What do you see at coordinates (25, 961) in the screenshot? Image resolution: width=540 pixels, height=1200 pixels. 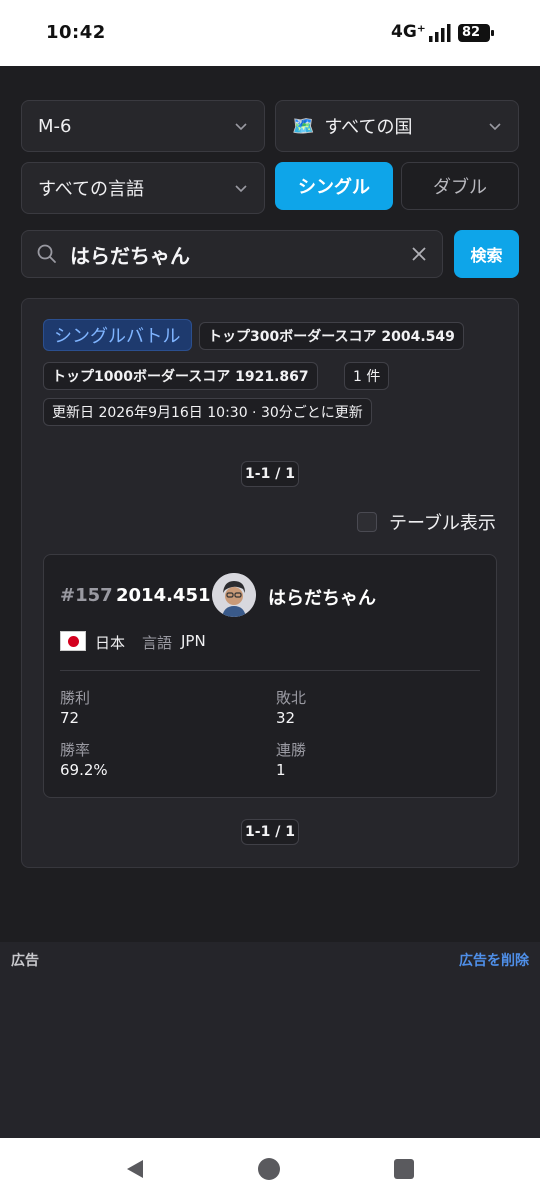 I see `ad-label: 広告` at bounding box center [25, 961].